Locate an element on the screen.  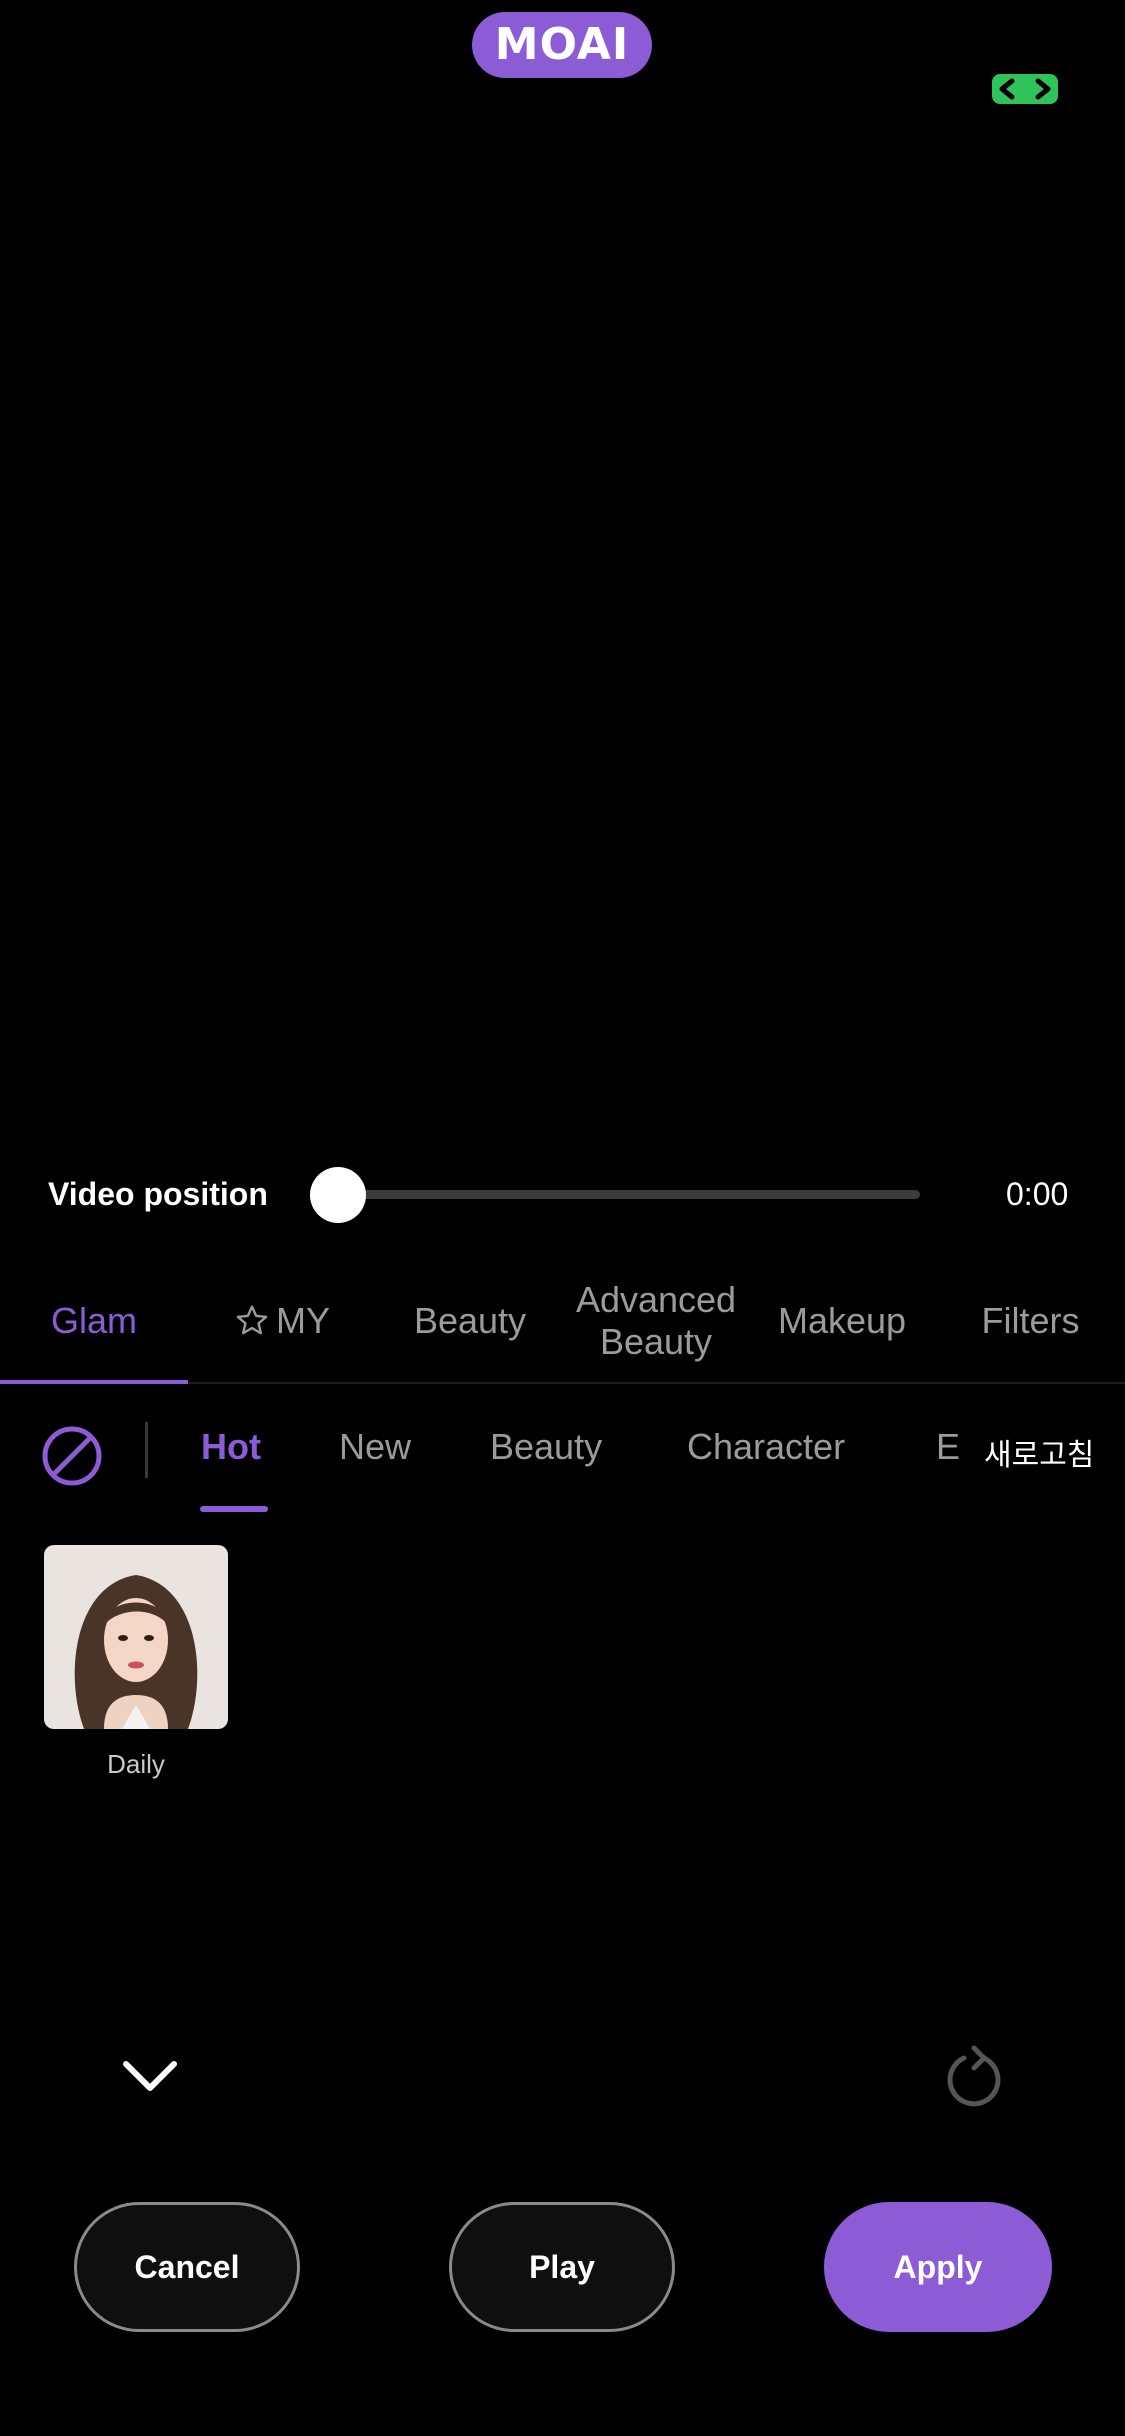
sub-tab-beauty: Beauty is located at coordinates (546, 1447).